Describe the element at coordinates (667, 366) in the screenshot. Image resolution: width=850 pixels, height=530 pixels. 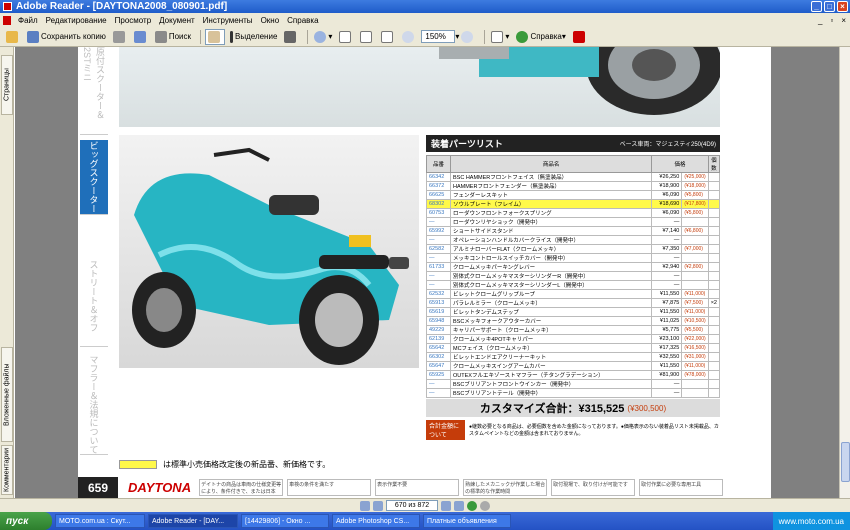
I see `part-price: ¥11,550` at that location.